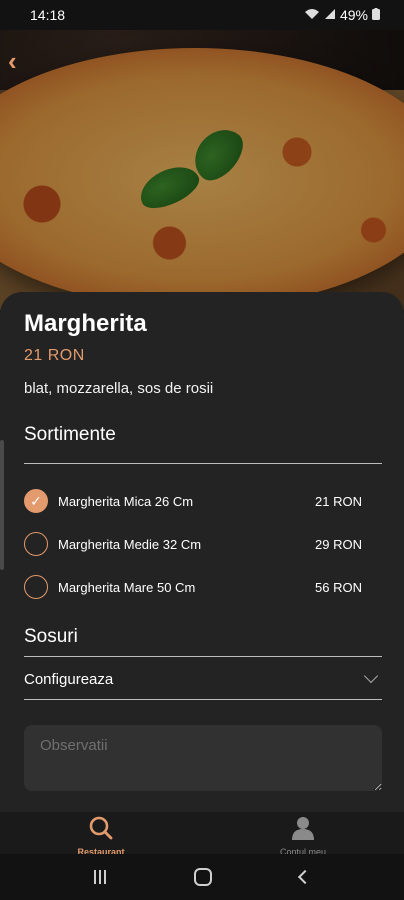 The width and height of the screenshot is (404, 900). What do you see at coordinates (305, 877) in the screenshot?
I see `back-icon` at bounding box center [305, 877].